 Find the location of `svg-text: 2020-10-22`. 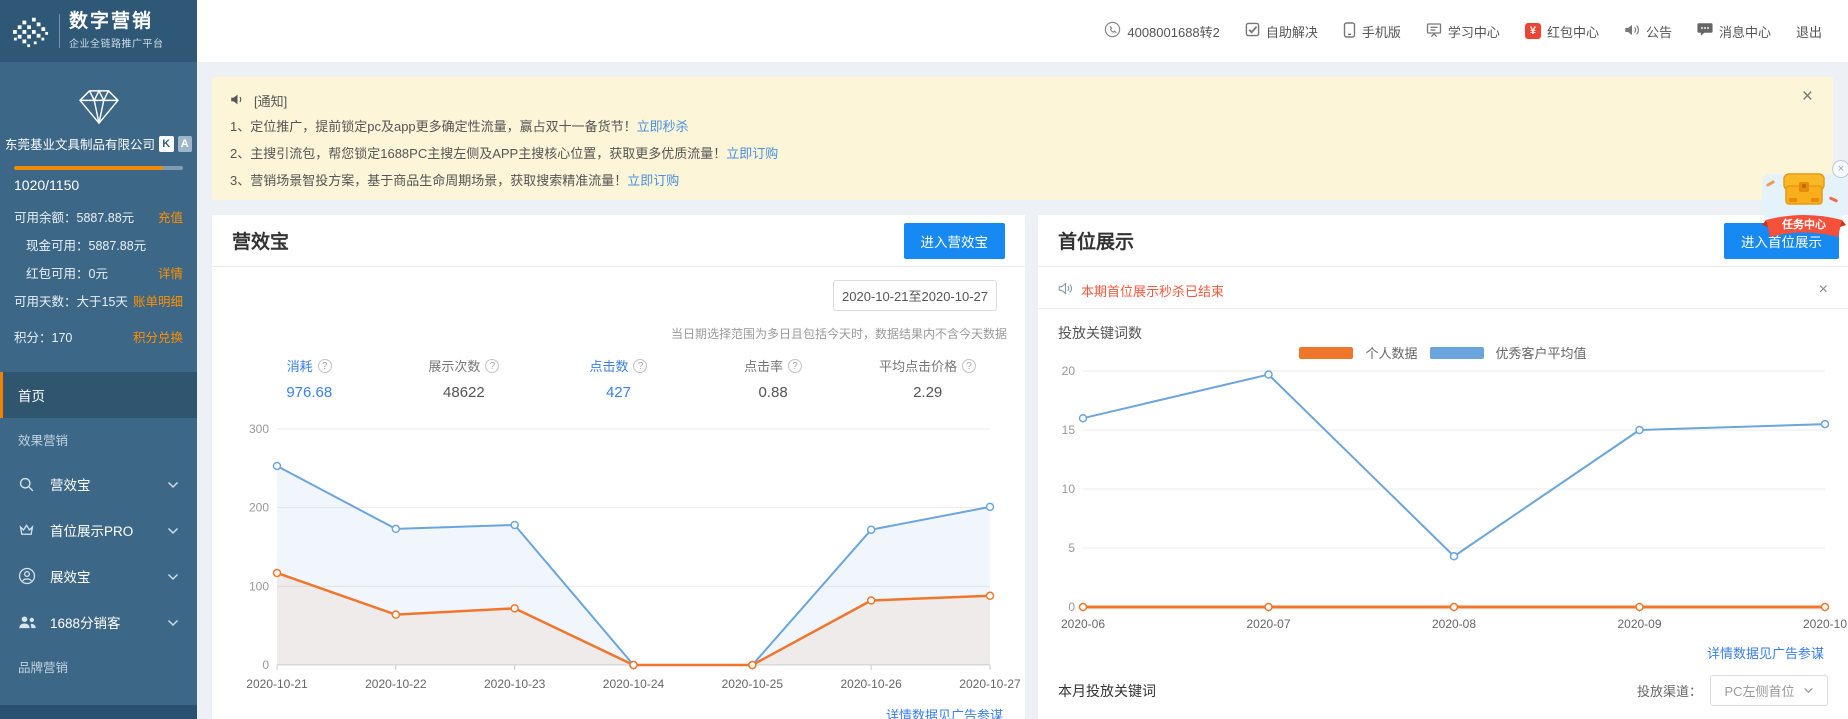

svg-text: 2020-10-22 is located at coordinates (396, 684).